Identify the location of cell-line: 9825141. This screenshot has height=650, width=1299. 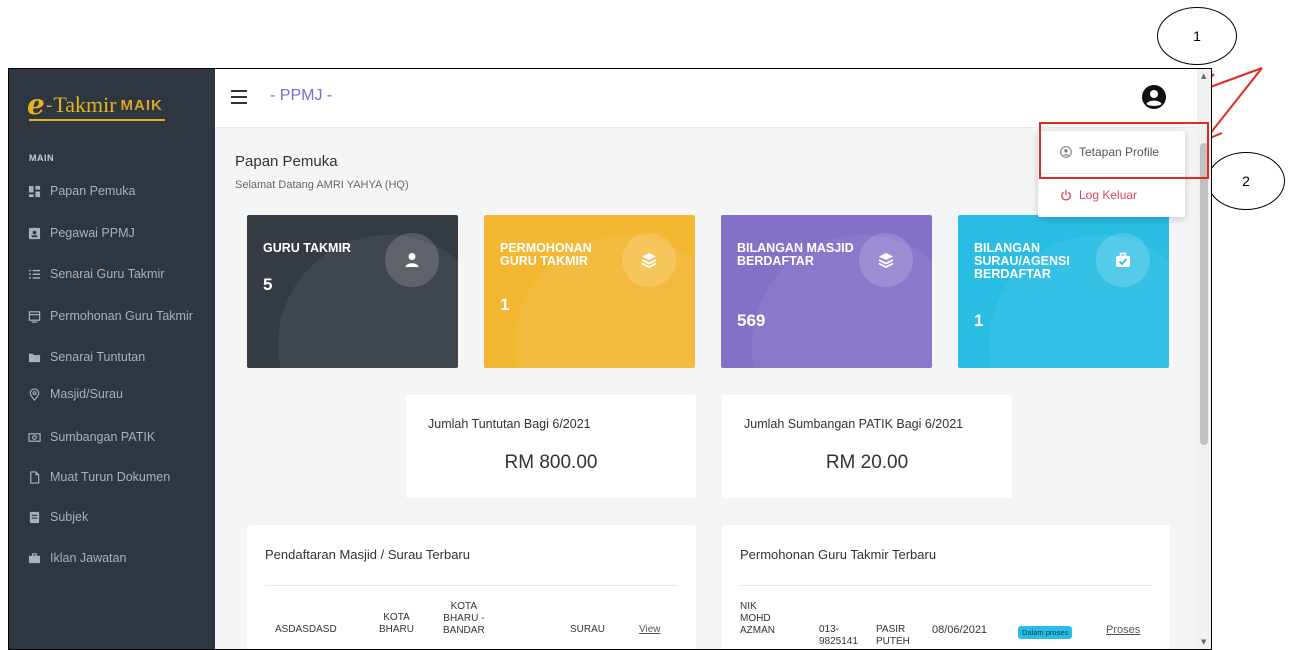
(838, 641).